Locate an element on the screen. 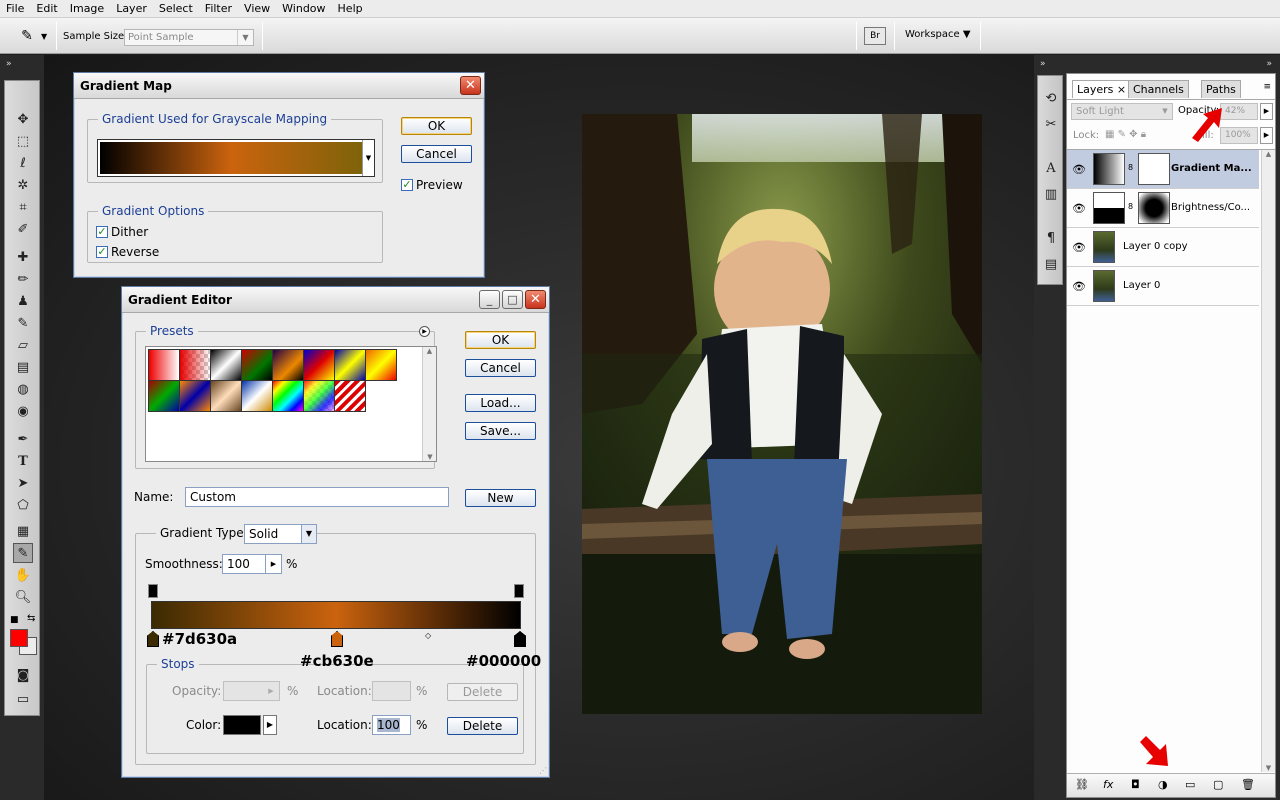 The width and height of the screenshot is (1280, 800). fill-slider-arrow-icon: ▶ is located at coordinates (1266, 135).